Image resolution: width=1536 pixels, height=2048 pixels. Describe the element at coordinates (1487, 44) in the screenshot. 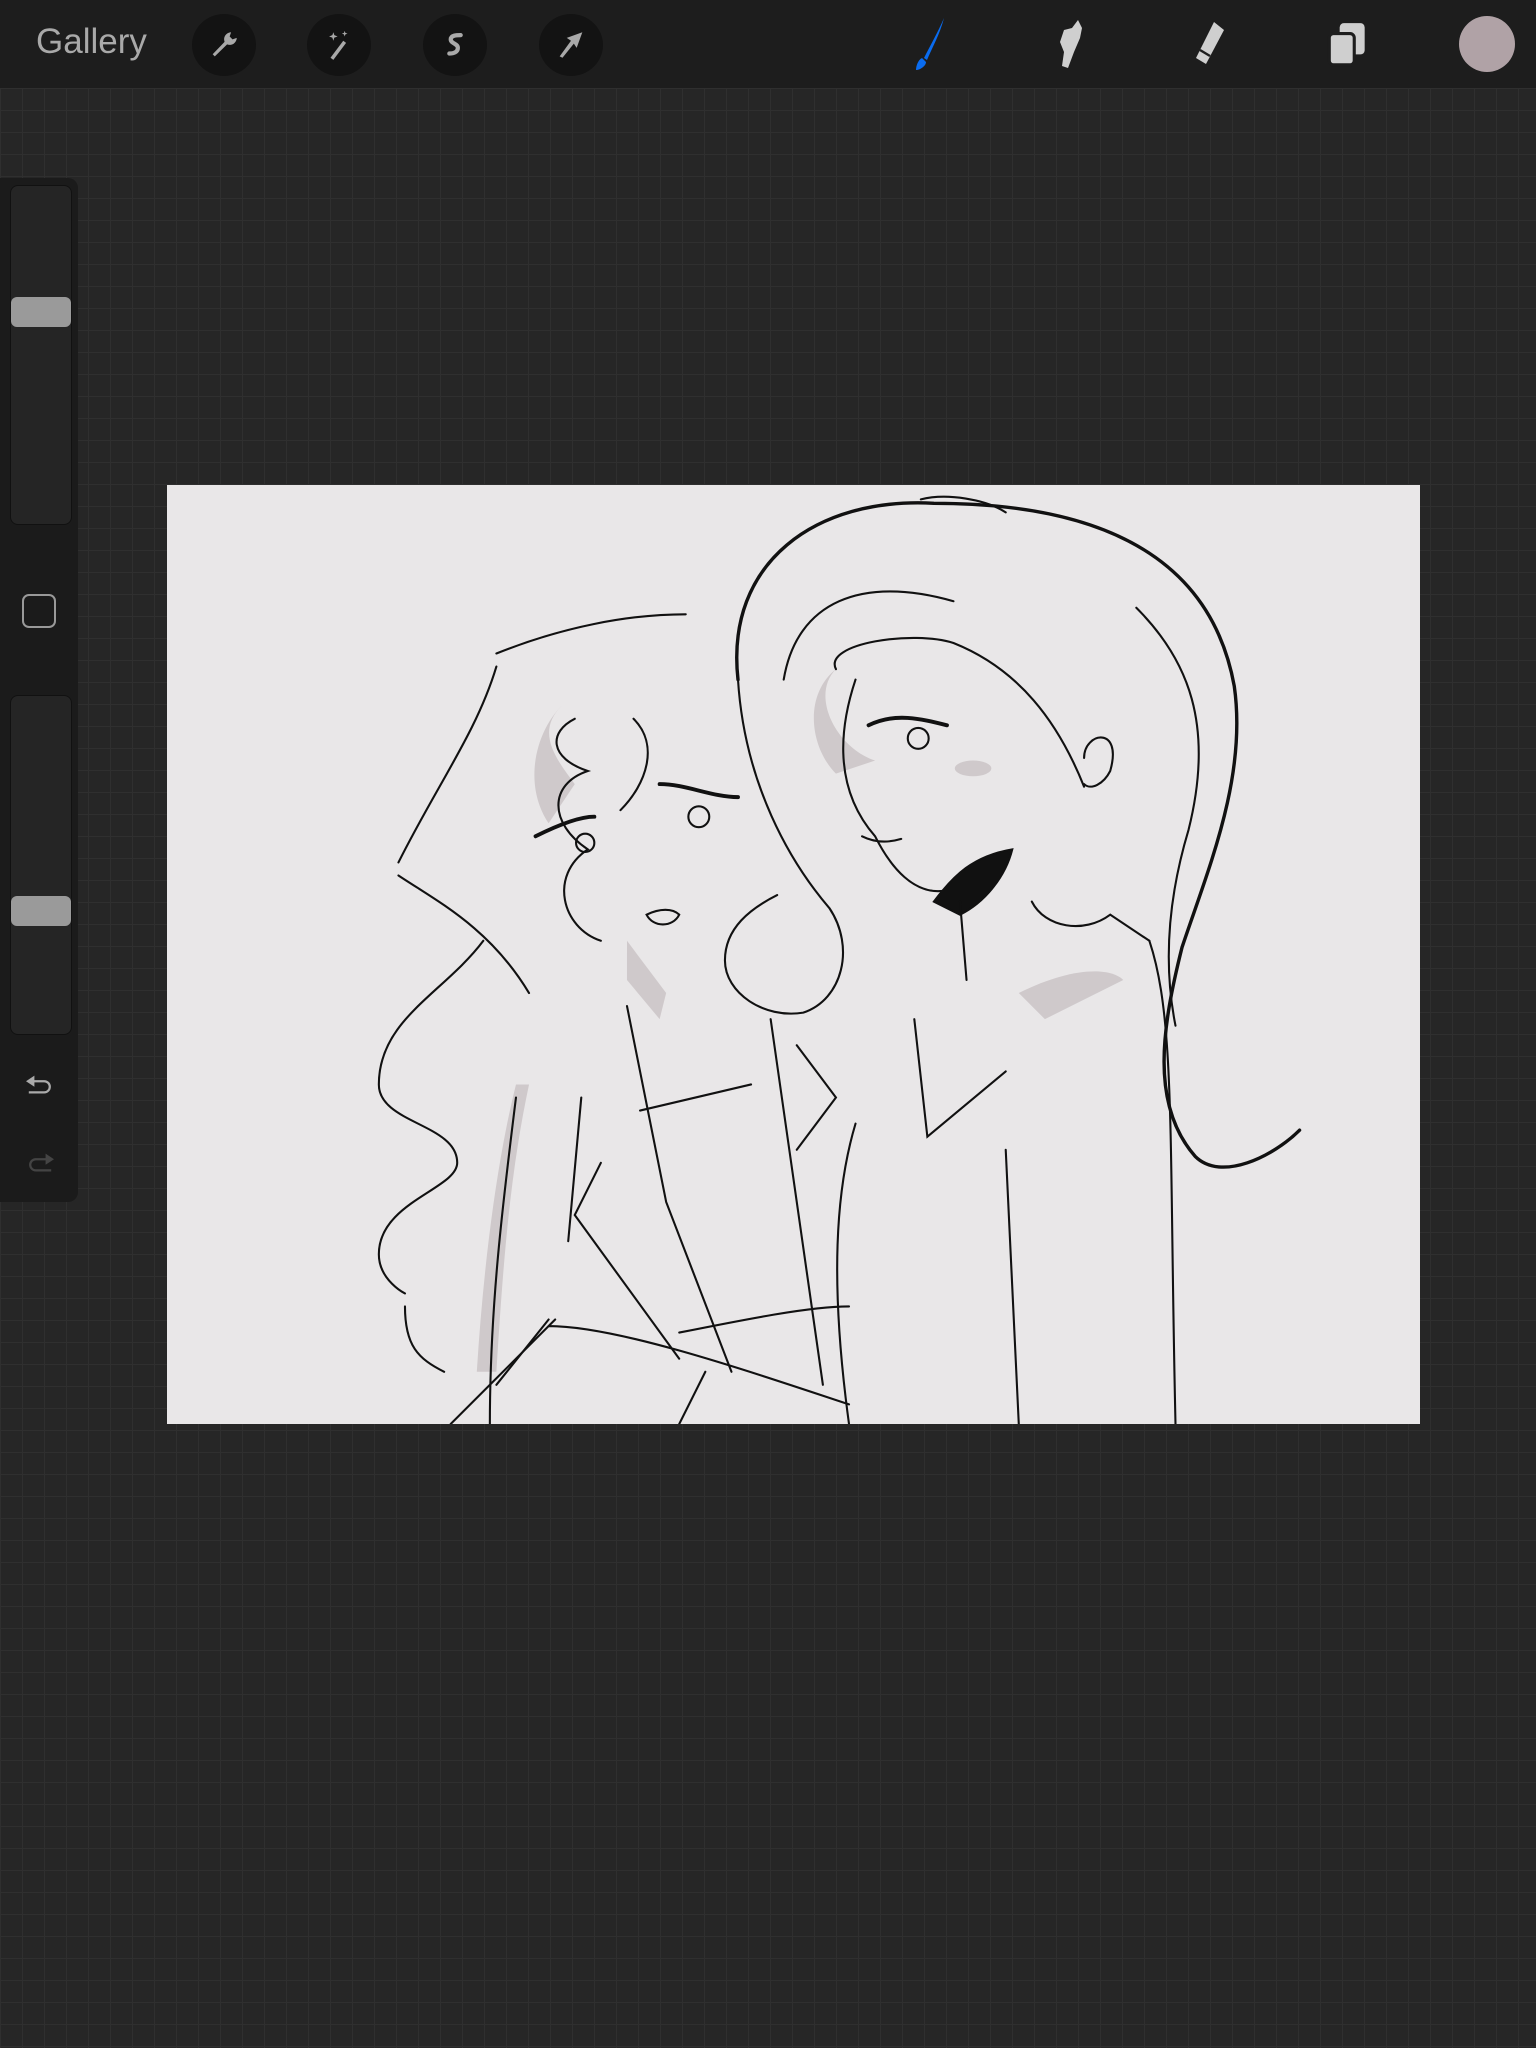

I see `color-picker-button` at that location.